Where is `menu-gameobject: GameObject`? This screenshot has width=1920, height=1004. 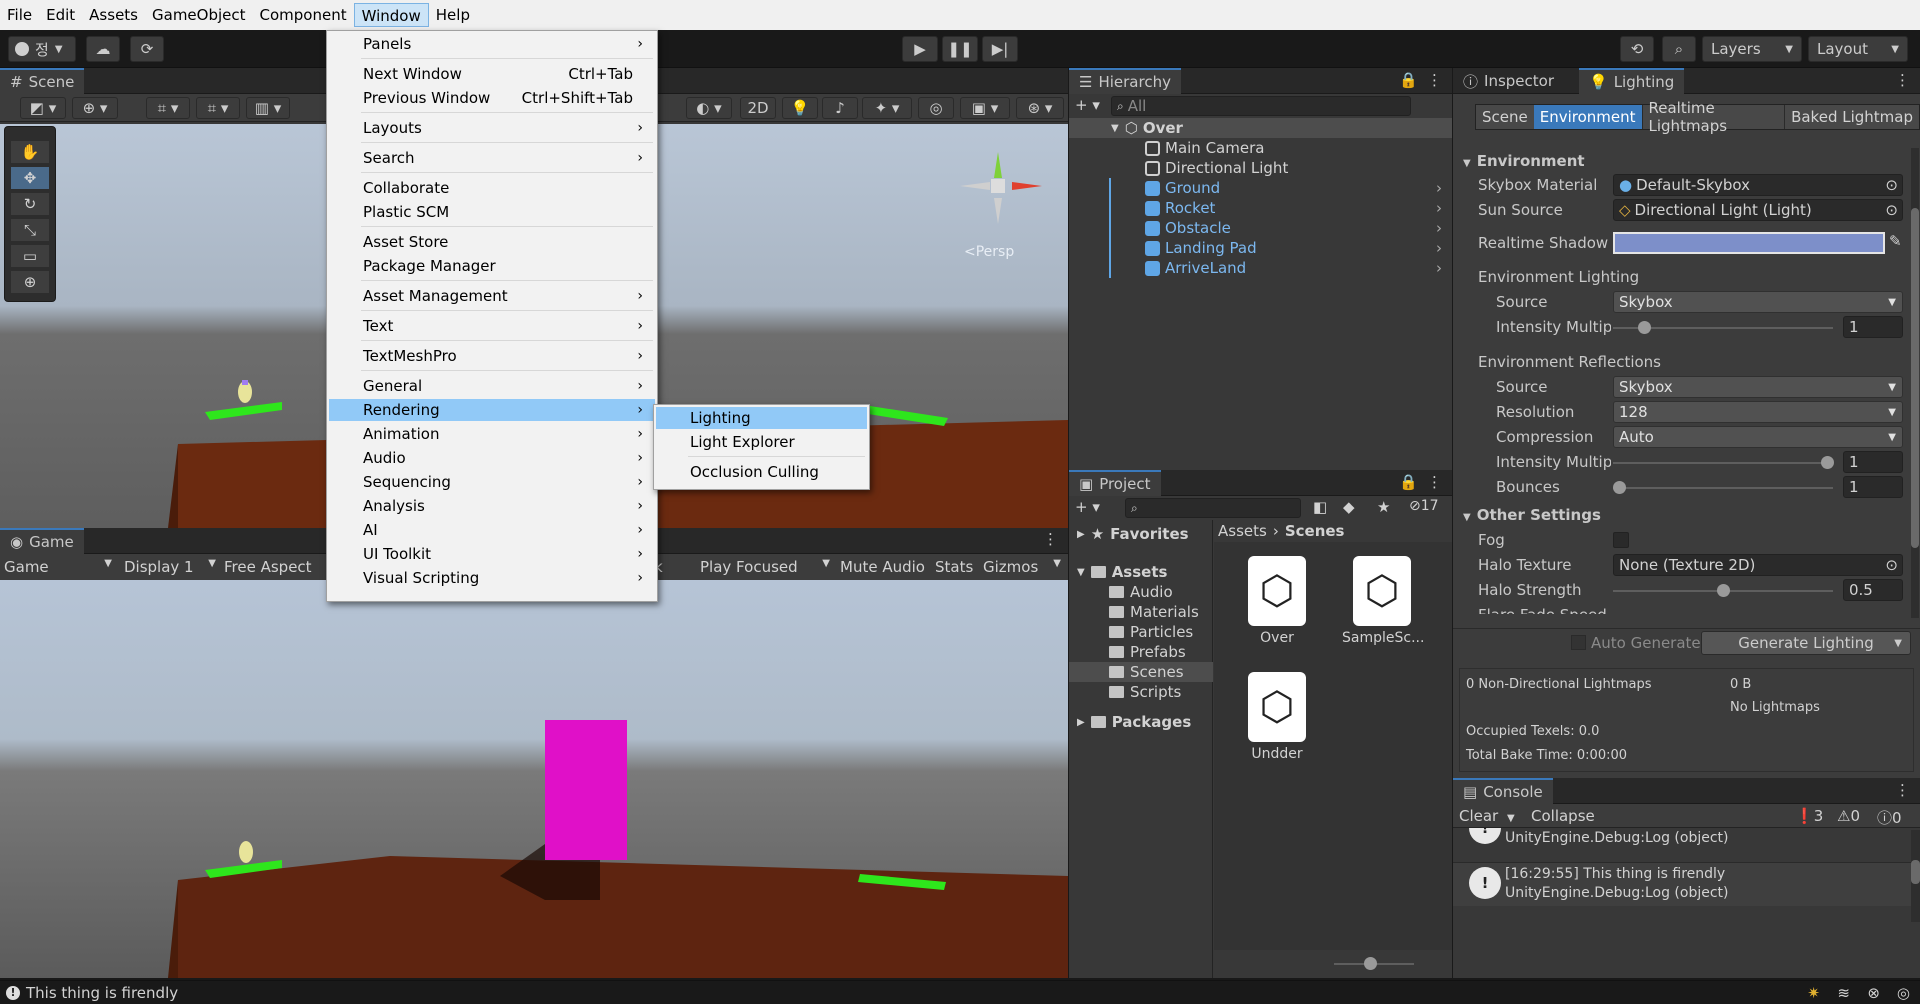 menu-gameobject: GameObject is located at coordinates (199, 15).